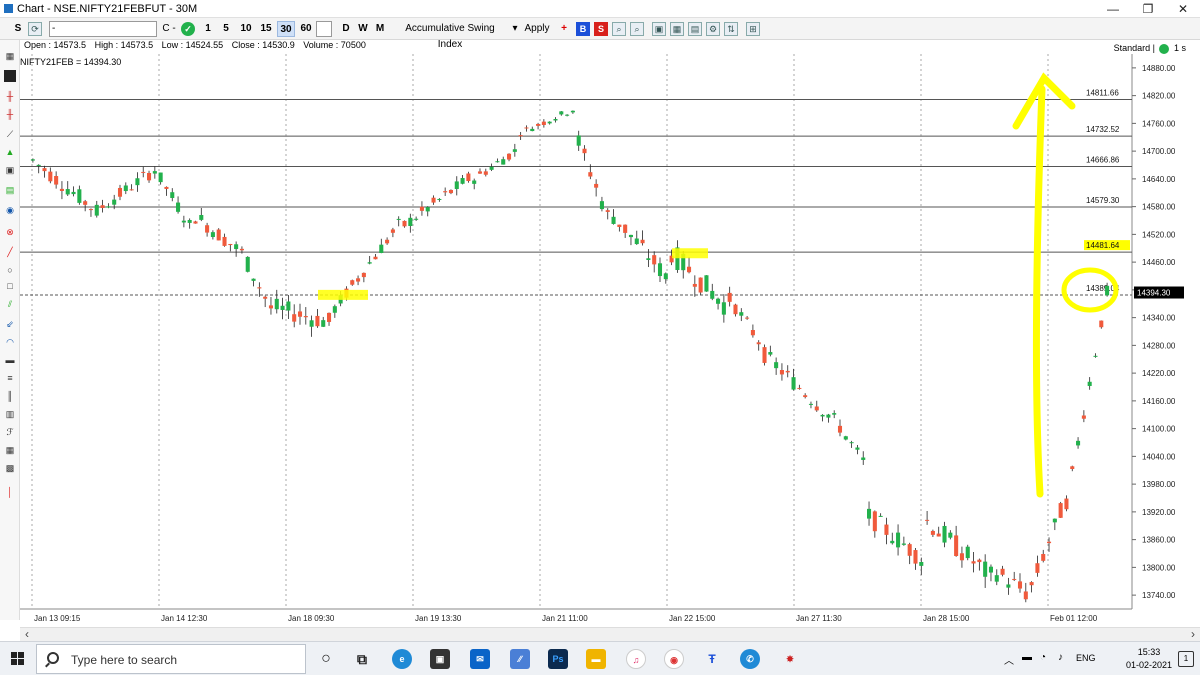 The height and width of the screenshot is (679, 1200). What do you see at coordinates (1086, 658) in the screenshot?
I see `language-indicator: ENG` at bounding box center [1086, 658].